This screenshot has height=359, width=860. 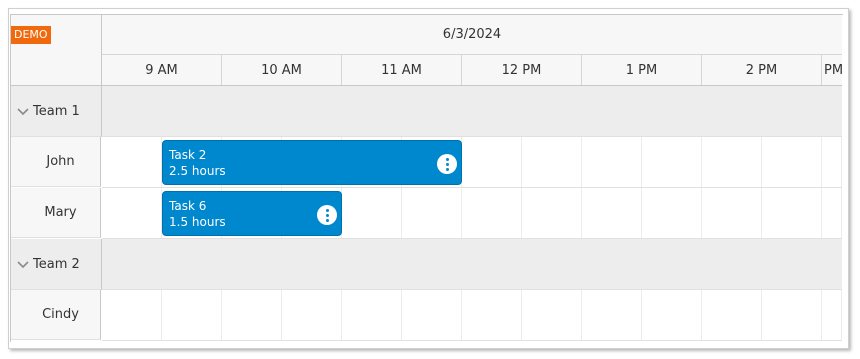 I want to click on group-team-2: Team 2, so click(x=56, y=264).